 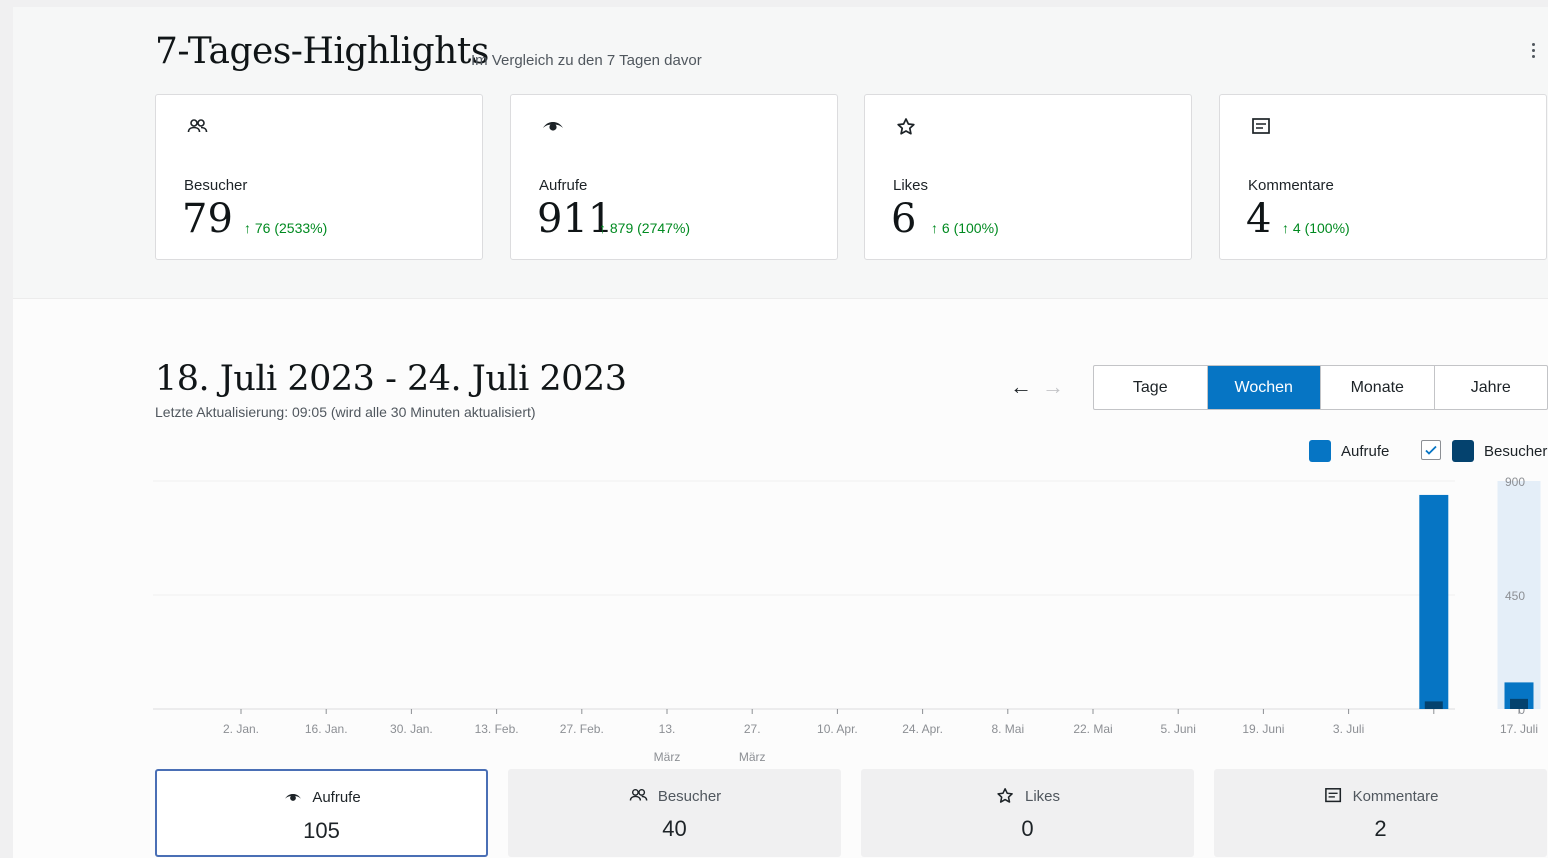 I want to click on period-tabs: Tage Wochen Monate Jahre, so click(x=1320, y=387).